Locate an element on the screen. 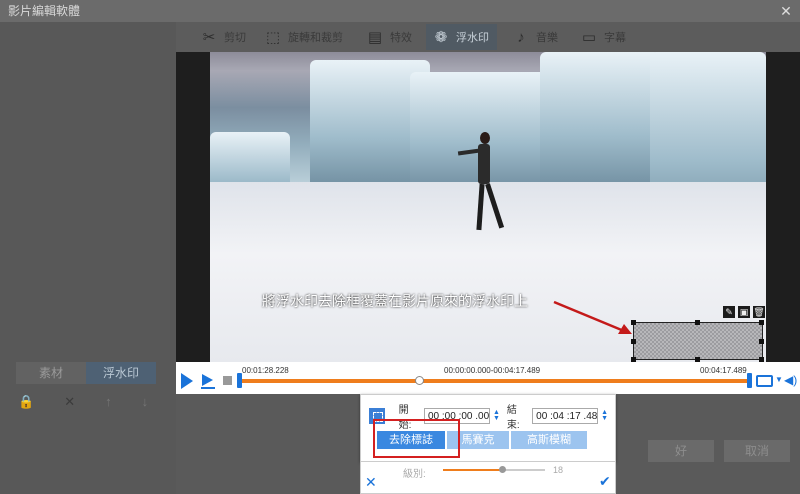 The width and height of the screenshot is (800, 494). end-spinner-icon: ▲ ▼ is located at coordinates (605, 415).